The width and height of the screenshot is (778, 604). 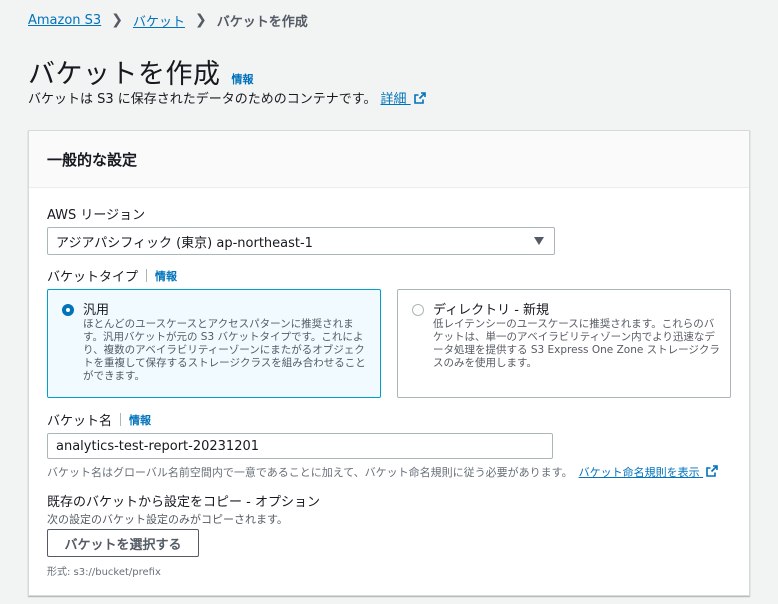 I want to click on bucket-name-info-link: 情報, so click(x=140, y=420).